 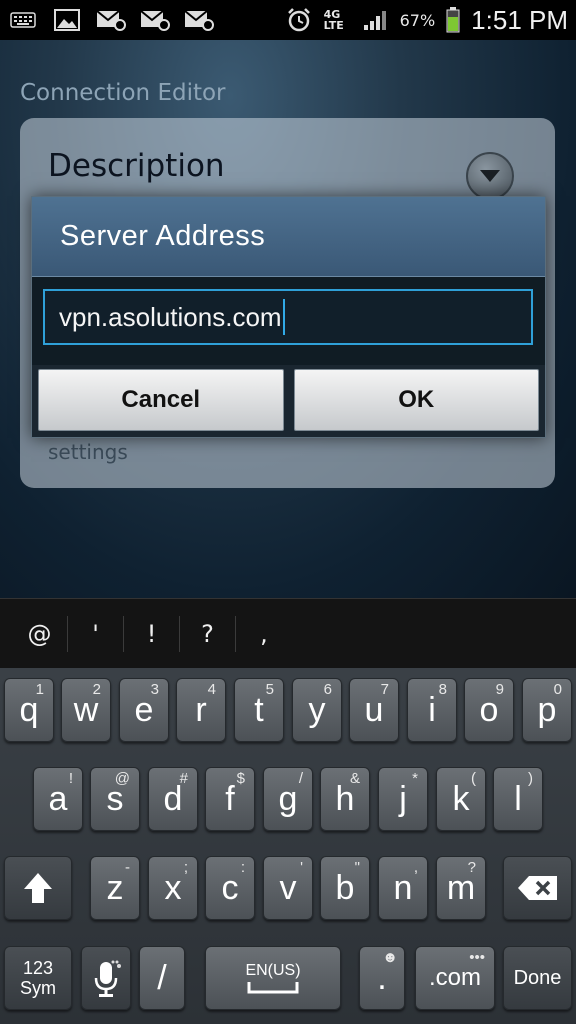 What do you see at coordinates (115, 799) in the screenshot?
I see `key-s: @ s` at bounding box center [115, 799].